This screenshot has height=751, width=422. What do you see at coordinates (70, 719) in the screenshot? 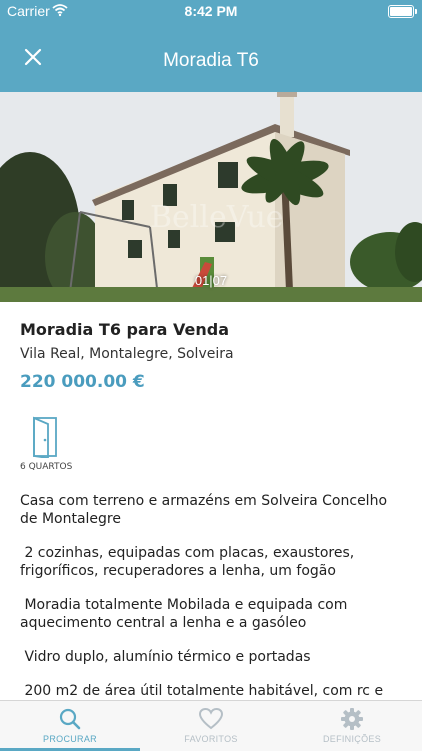
I see `search-icon` at bounding box center [70, 719].